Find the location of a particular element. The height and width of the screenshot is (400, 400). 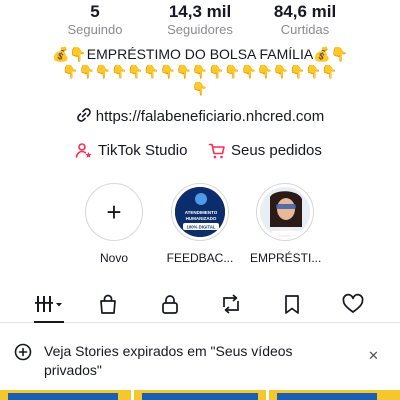

tab-private is located at coordinates (170, 304).